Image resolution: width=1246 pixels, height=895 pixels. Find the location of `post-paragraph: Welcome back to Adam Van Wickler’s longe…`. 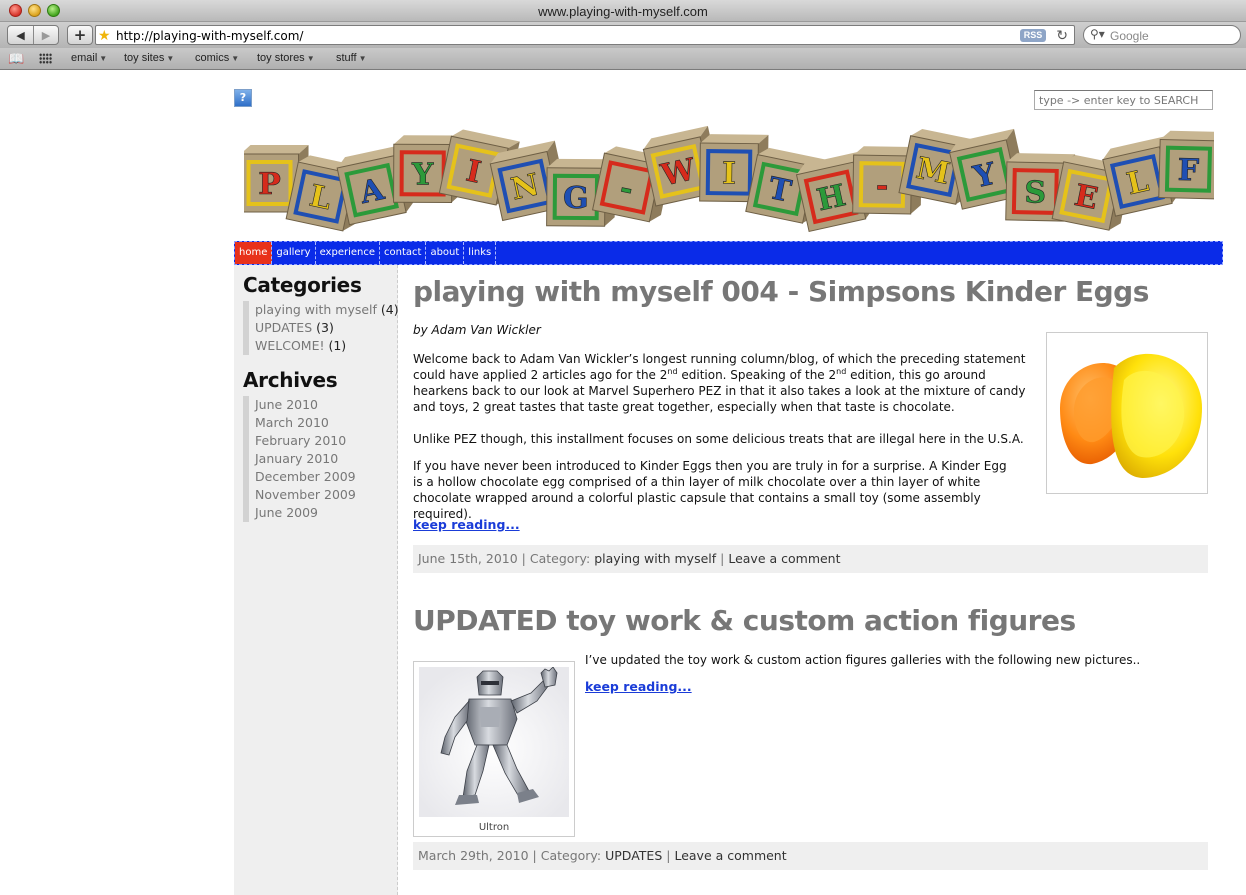

post-paragraph: Welcome back to Adam Van Wickler’s longe… is located at coordinates (723, 383).